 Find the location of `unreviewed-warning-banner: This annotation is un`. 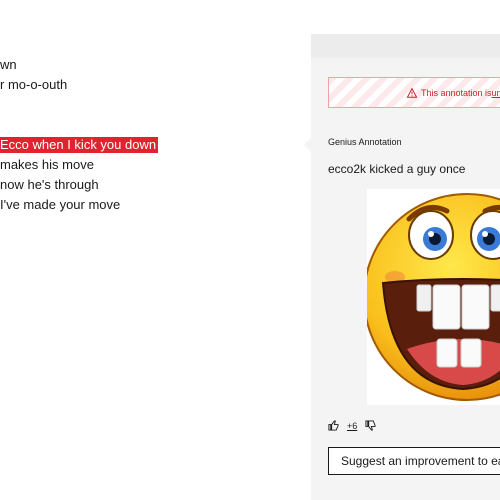

unreviewed-warning-banner: This annotation is un is located at coordinates (414, 92).